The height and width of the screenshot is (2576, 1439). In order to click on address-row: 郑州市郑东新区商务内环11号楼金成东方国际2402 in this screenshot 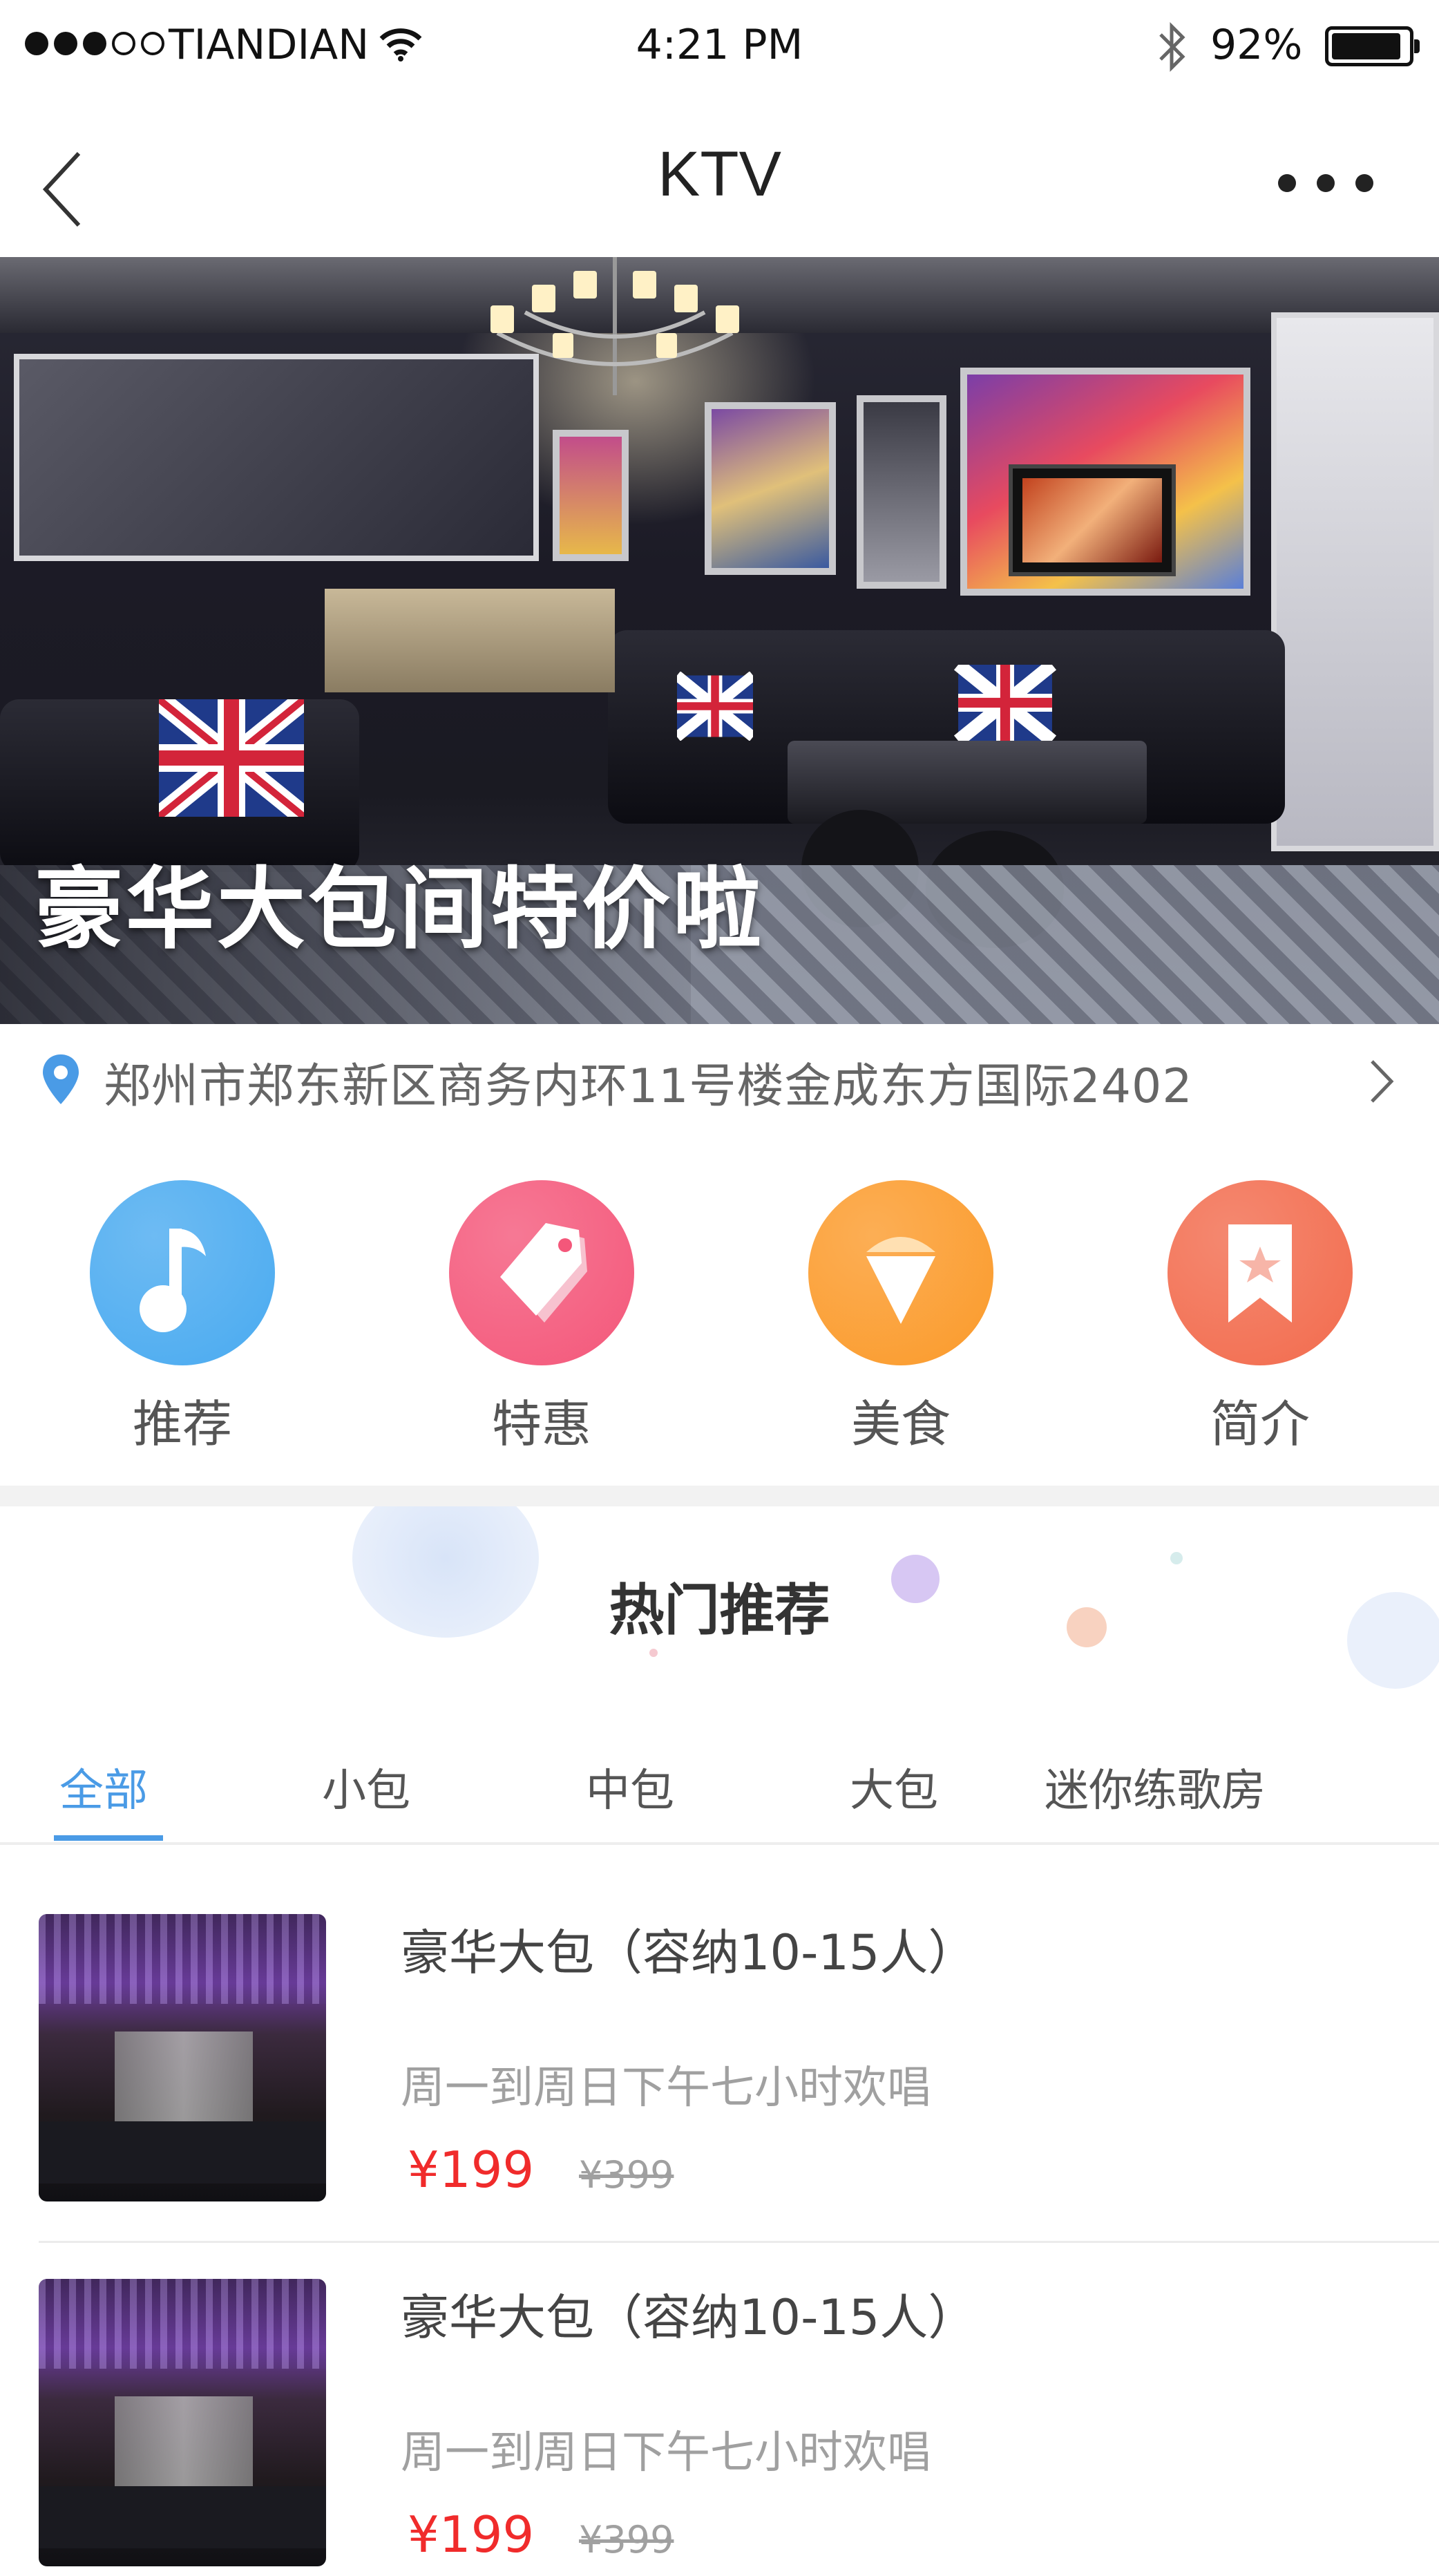, I will do `click(719, 1073)`.